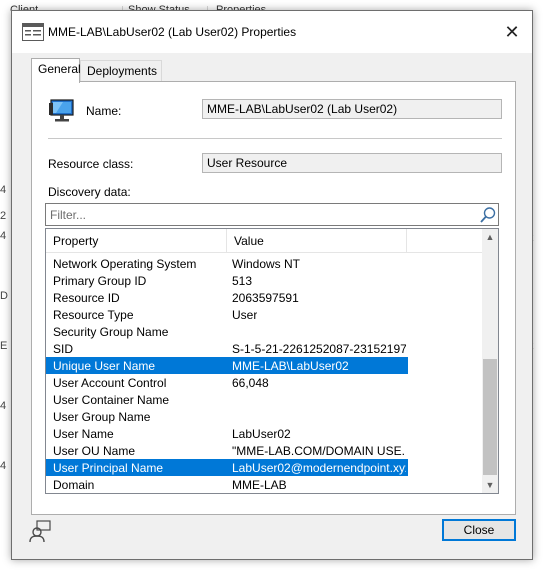 The width and height of the screenshot is (546, 570). Describe the element at coordinates (121, 71) in the screenshot. I see `tab-deployments: Deployments` at that location.